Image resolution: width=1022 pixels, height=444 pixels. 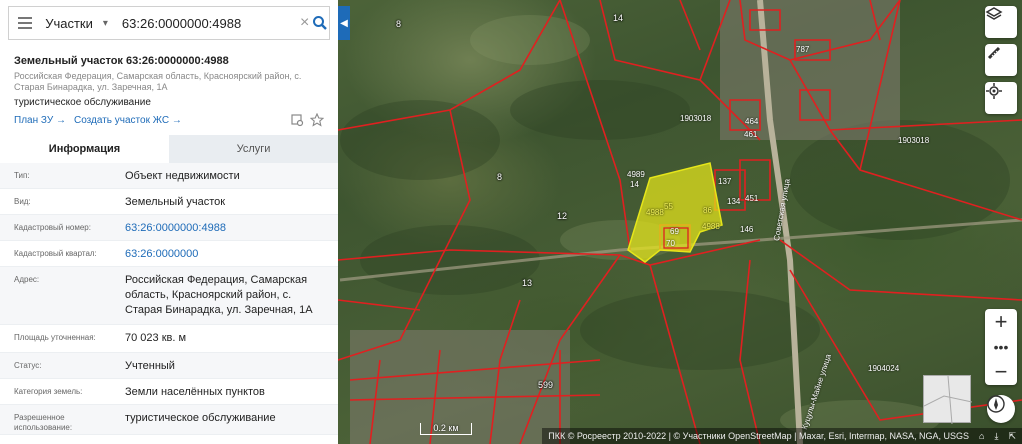 What do you see at coordinates (674, 231) in the screenshot?
I see `plot-label: 69` at bounding box center [674, 231].